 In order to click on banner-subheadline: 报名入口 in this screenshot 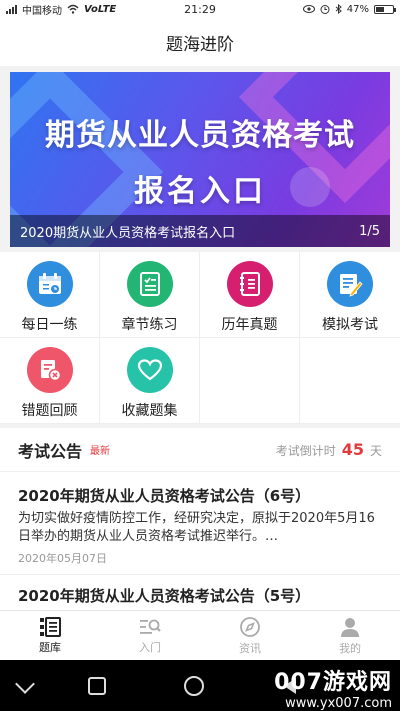, I will do `click(200, 191)`.